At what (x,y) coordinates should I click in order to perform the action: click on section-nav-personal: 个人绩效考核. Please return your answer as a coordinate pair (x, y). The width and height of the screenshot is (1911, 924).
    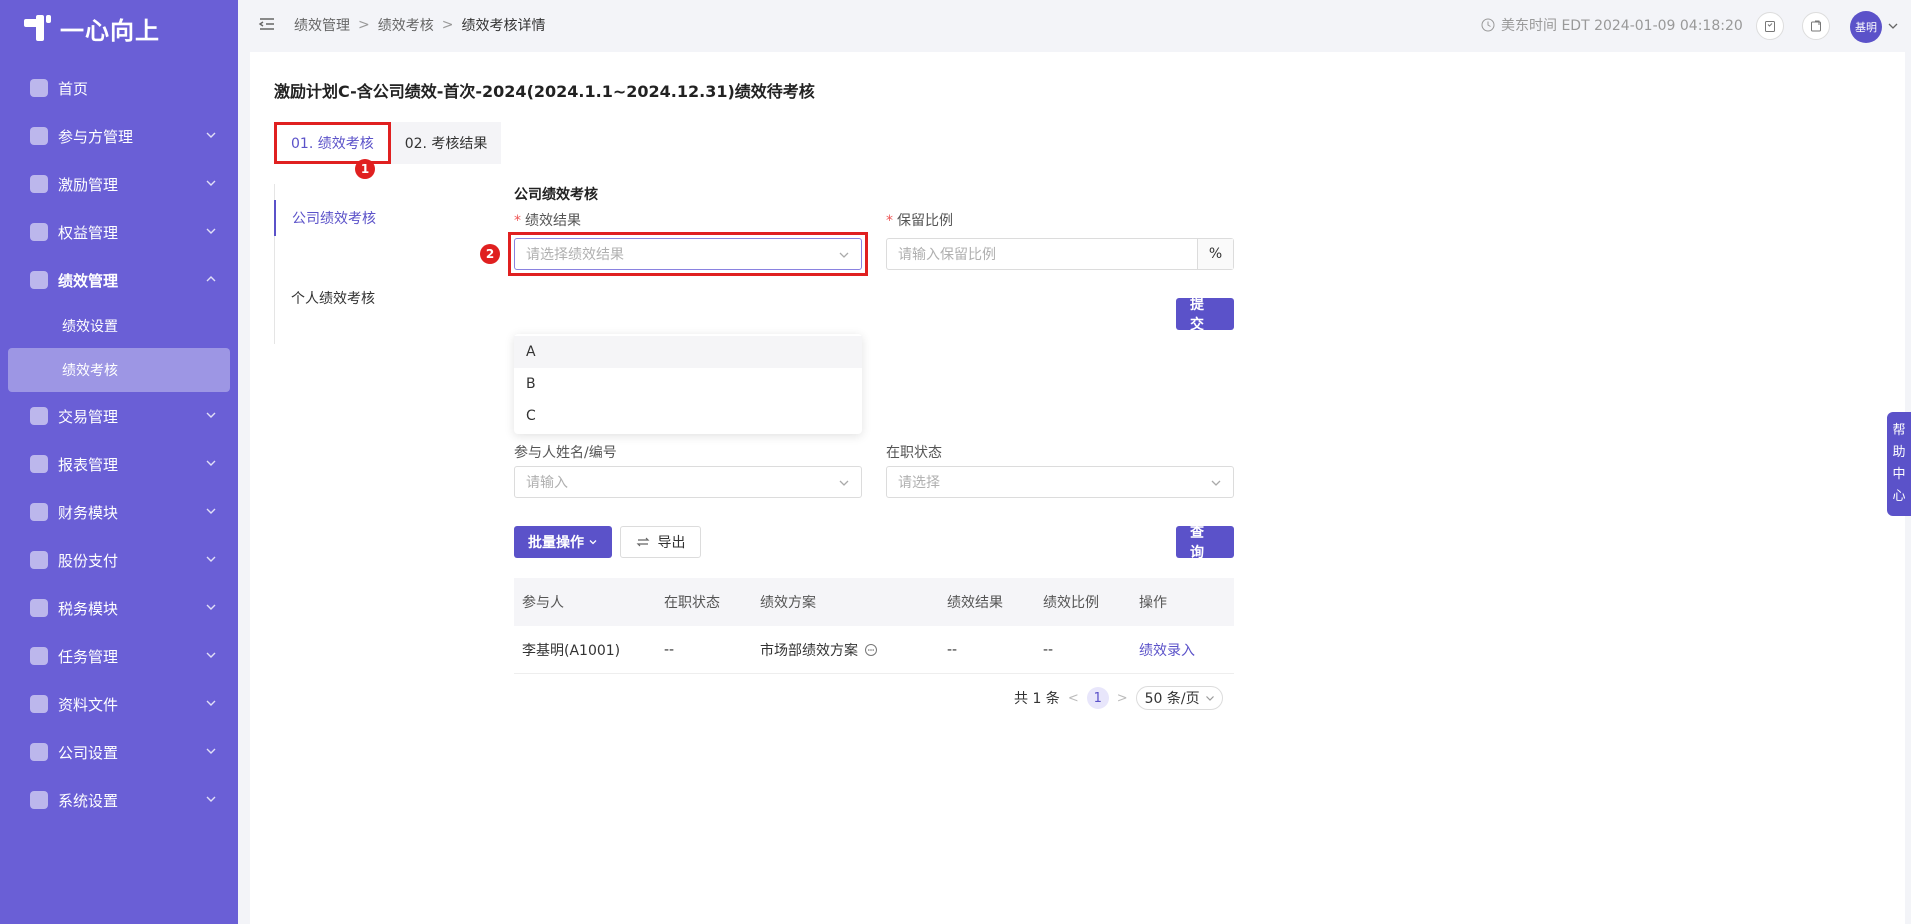
    Looking at the image, I should click on (365, 298).